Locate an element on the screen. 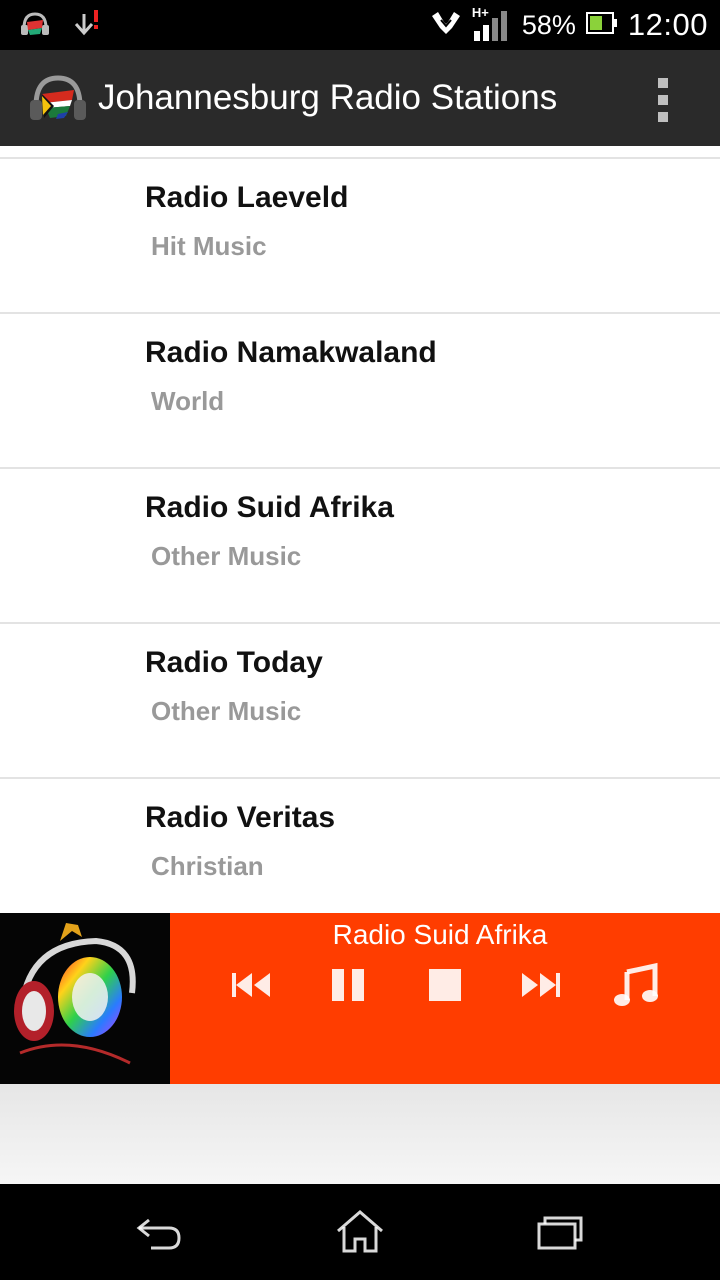 The height and width of the screenshot is (1280, 720). station-name: Radio Suid Afrika is located at coordinates (269, 507).